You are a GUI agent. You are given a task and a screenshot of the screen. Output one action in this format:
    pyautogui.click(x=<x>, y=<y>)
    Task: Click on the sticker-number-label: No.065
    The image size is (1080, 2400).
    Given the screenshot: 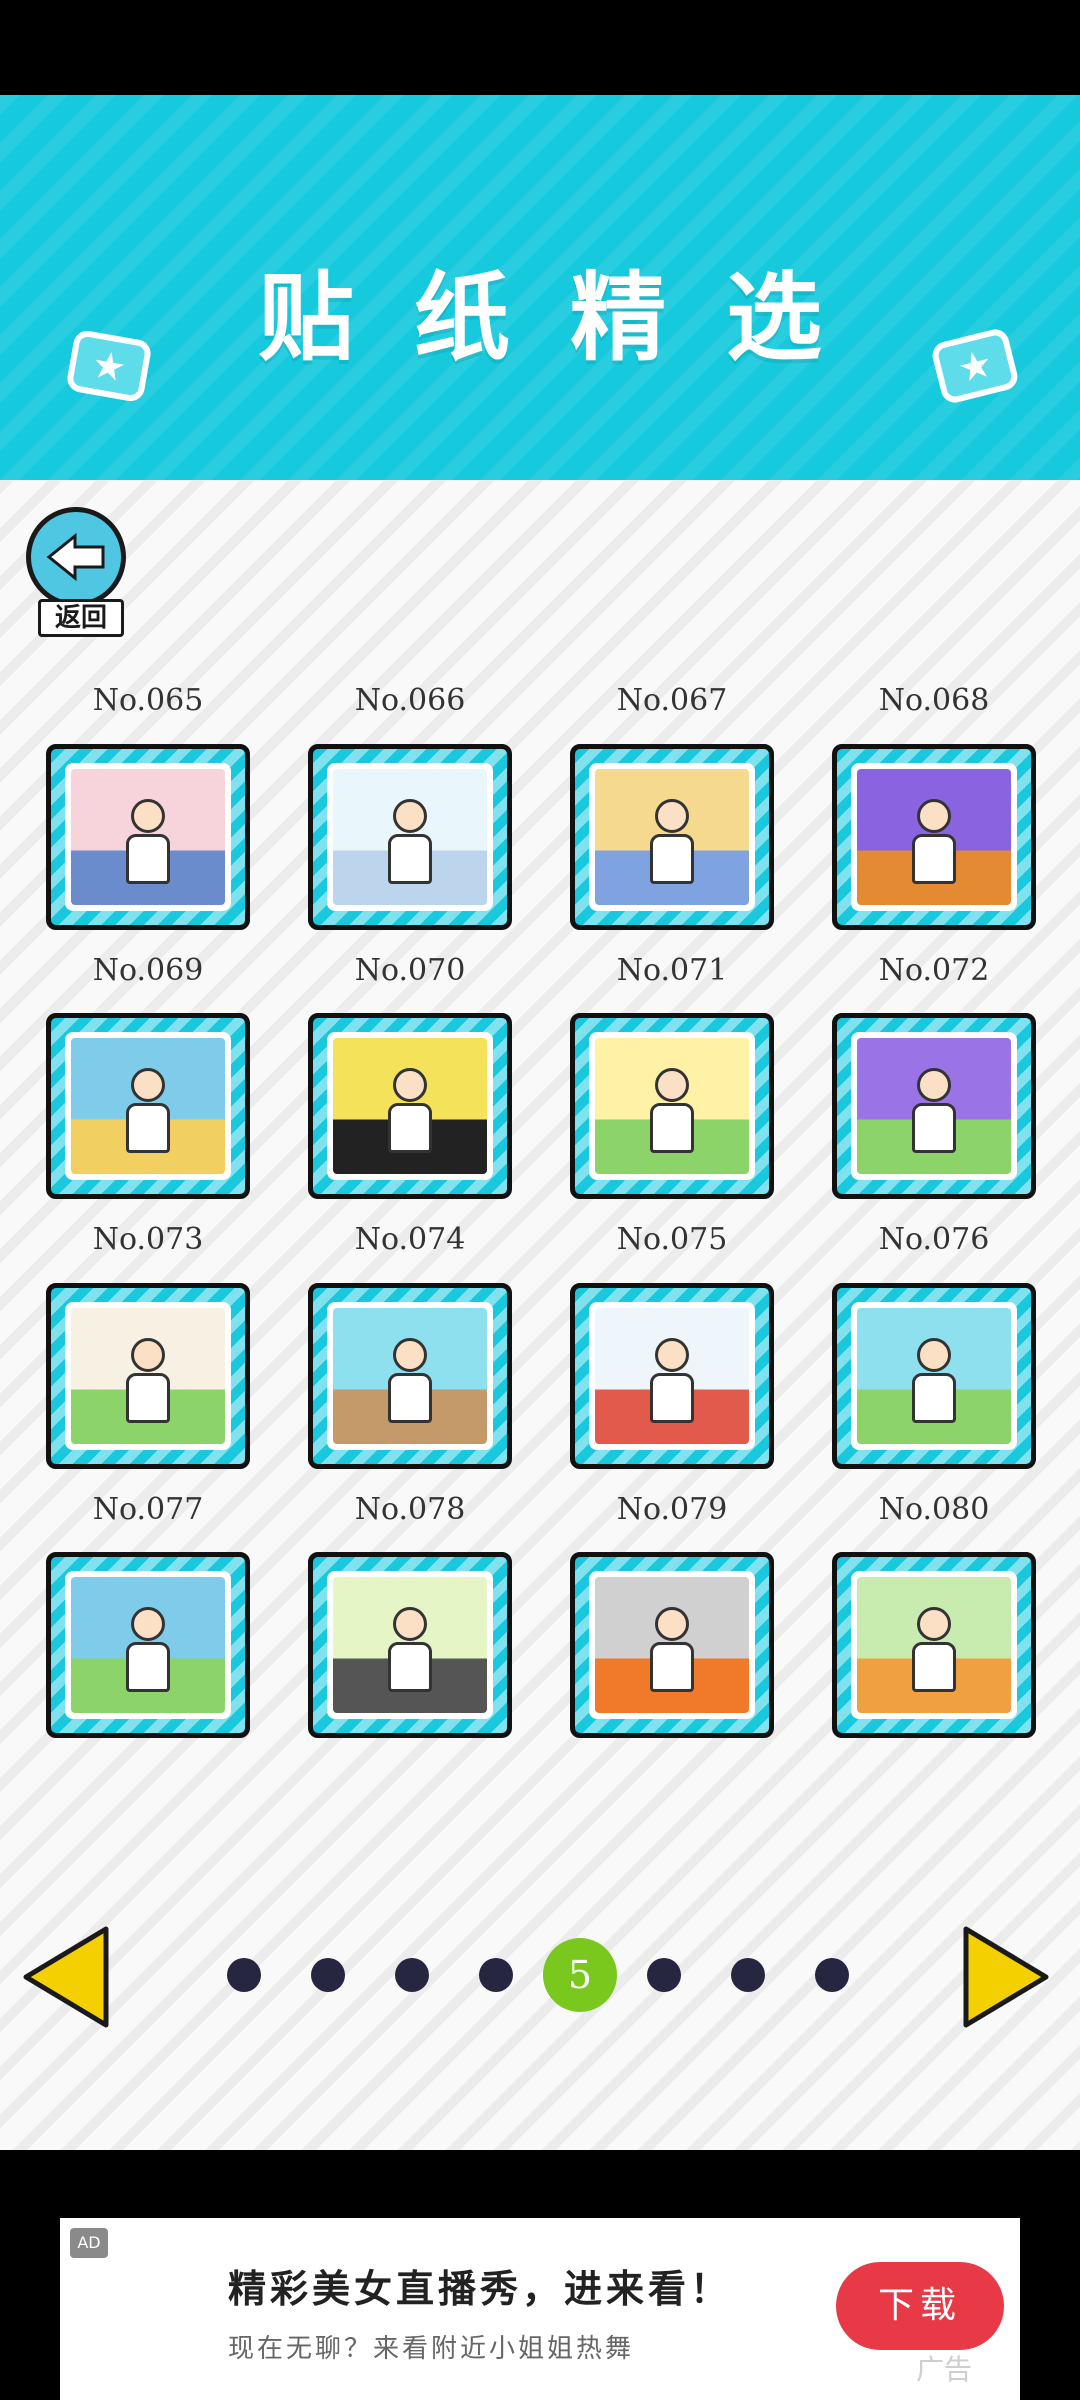 What is the action you would take?
    pyautogui.click(x=148, y=700)
    